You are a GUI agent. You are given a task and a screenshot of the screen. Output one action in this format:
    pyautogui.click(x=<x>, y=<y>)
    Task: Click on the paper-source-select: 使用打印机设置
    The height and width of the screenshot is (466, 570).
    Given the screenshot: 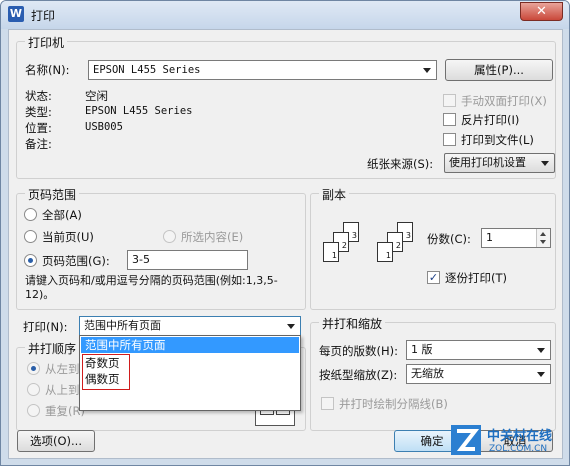 What is the action you would take?
    pyautogui.click(x=499, y=163)
    